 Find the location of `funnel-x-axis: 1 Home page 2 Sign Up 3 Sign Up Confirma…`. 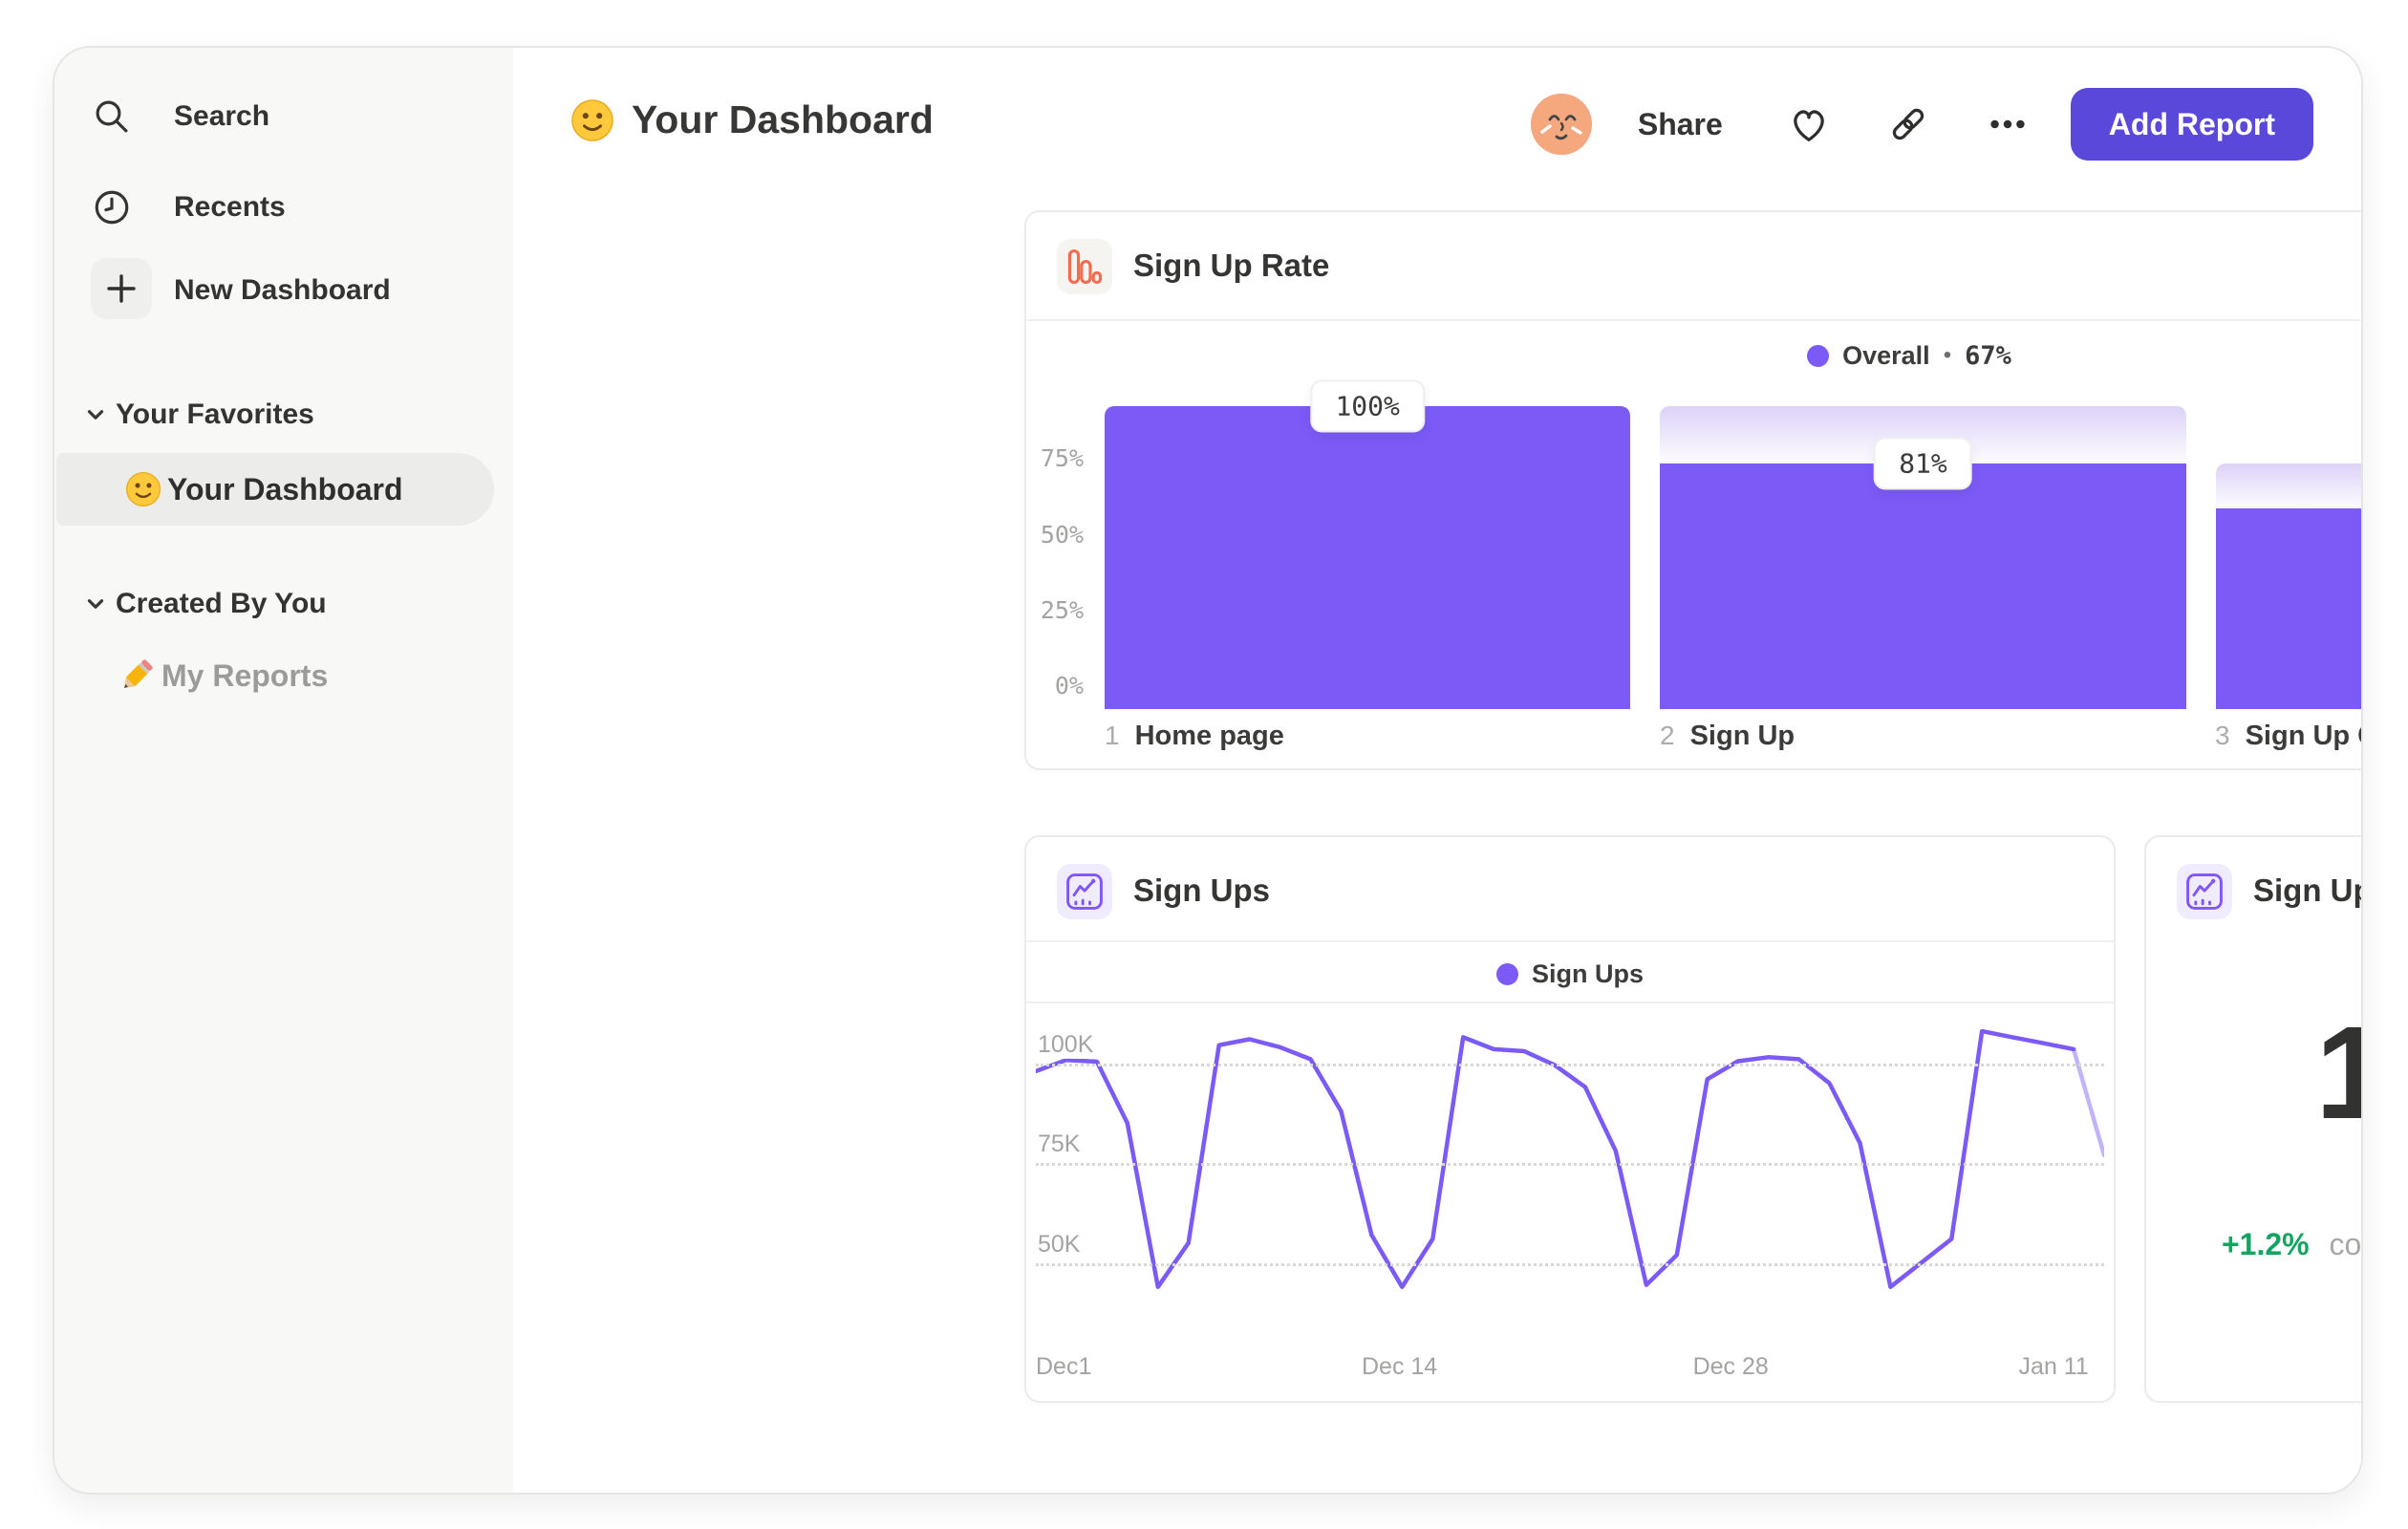

funnel-x-axis: 1 Home page 2 Sign Up 3 Sign Up Confirma… is located at coordinates (1733, 740).